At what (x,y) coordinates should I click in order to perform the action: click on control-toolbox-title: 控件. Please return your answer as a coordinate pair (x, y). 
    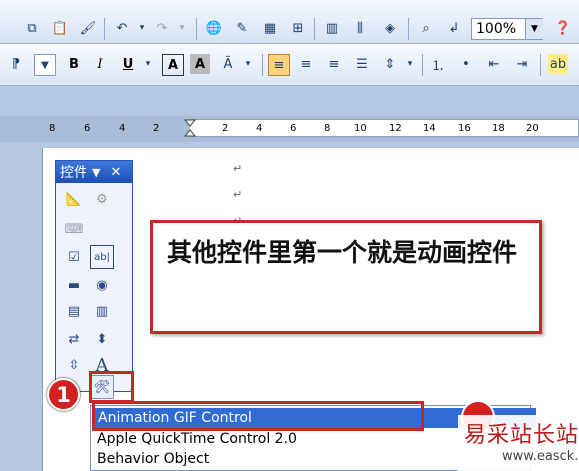
    Looking at the image, I should click on (73, 173).